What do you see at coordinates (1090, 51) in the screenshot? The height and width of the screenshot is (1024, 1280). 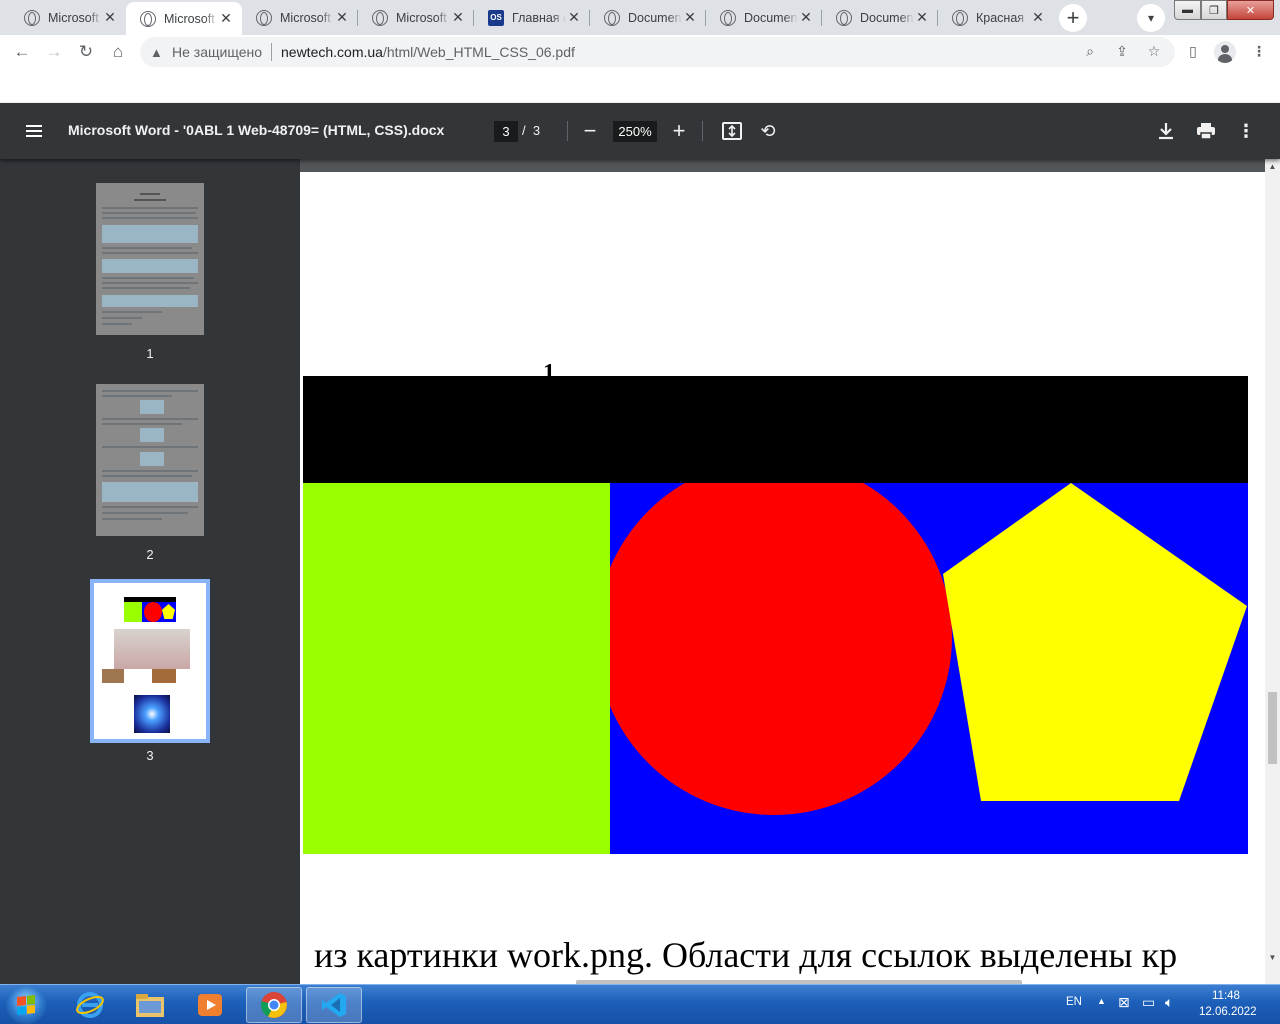 I see `zoom-magnifier-icon: ⌕` at bounding box center [1090, 51].